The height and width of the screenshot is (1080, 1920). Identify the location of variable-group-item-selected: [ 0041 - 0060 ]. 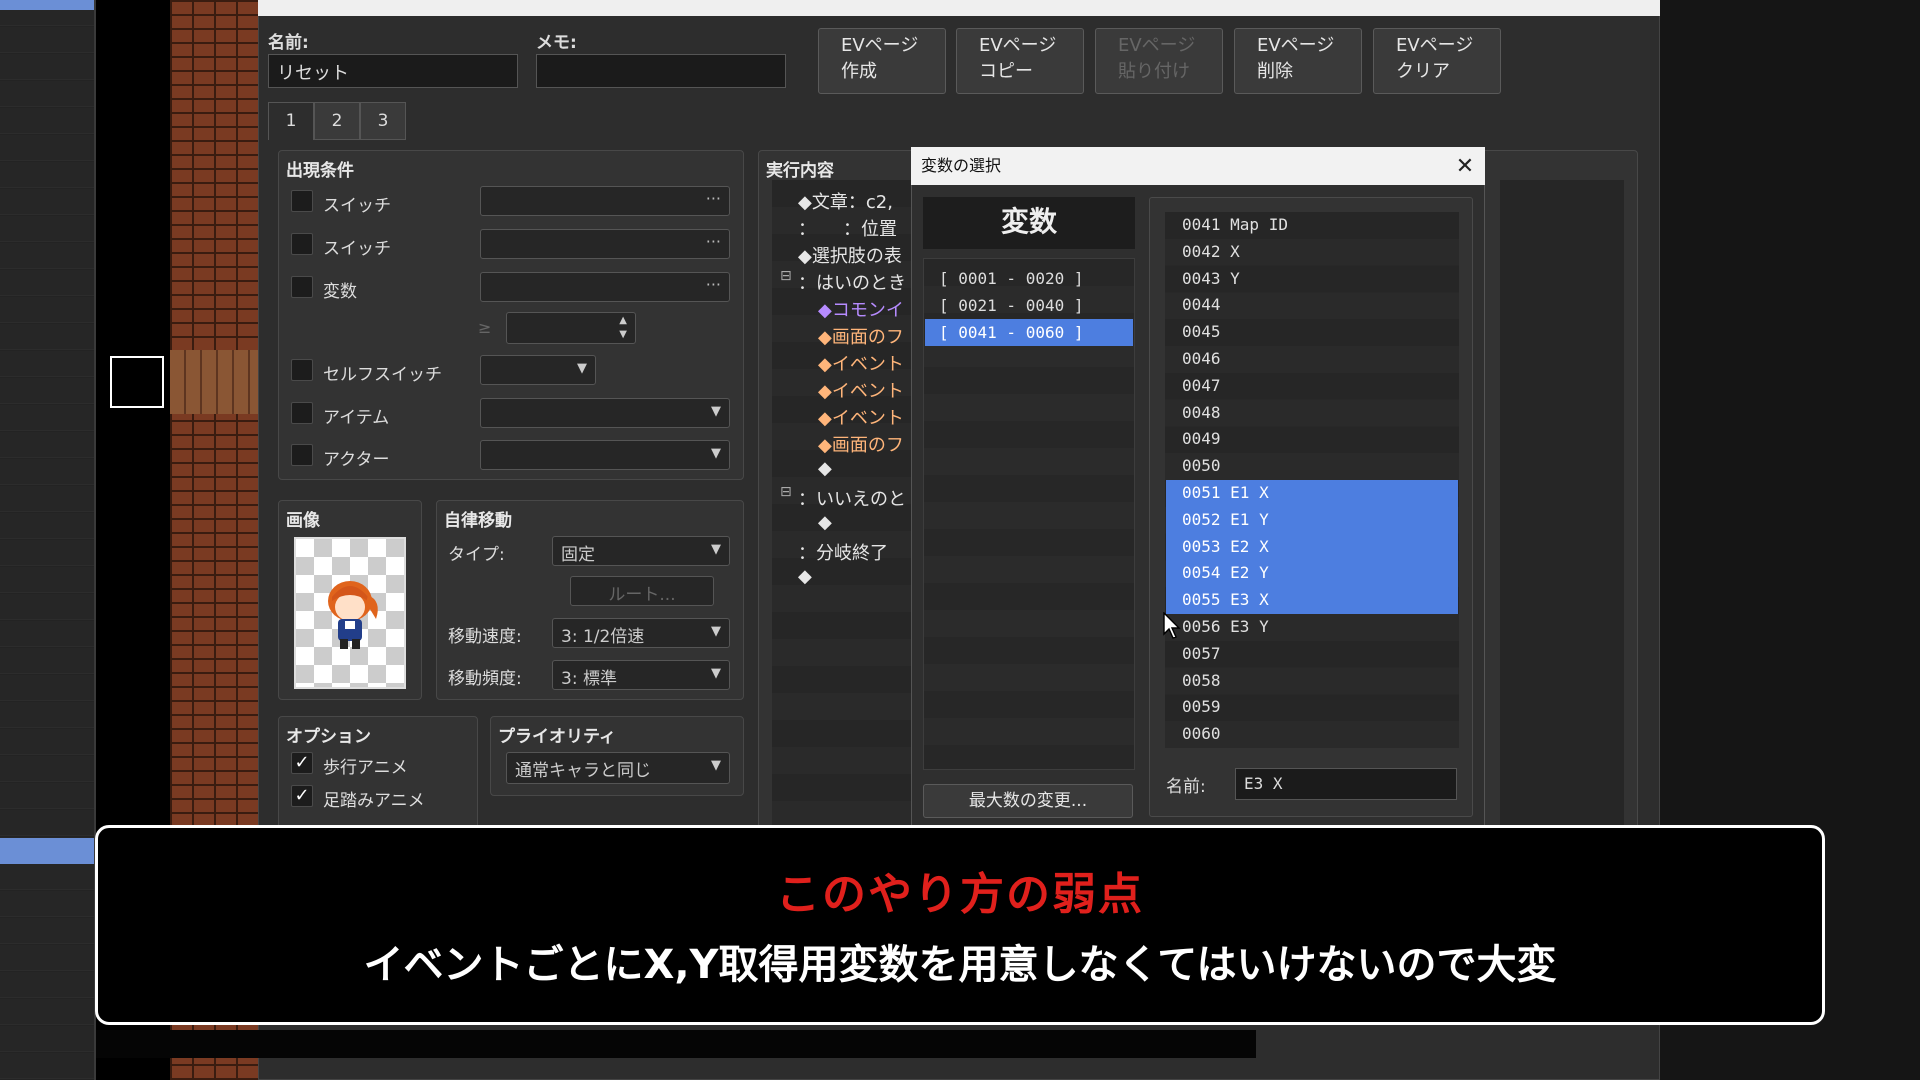
(1029, 332).